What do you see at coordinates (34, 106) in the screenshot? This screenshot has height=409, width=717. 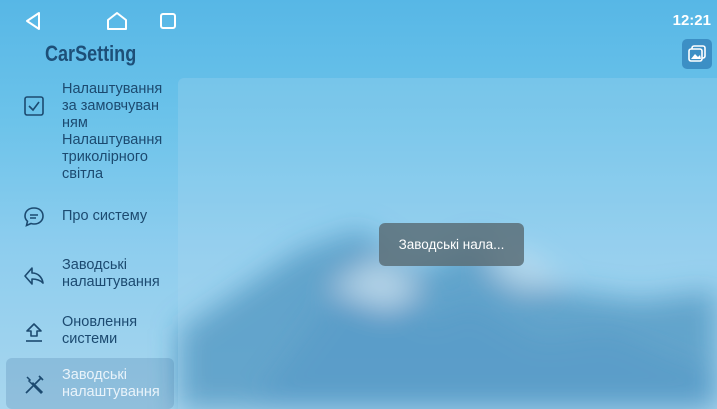 I see `checkbox-icon` at bounding box center [34, 106].